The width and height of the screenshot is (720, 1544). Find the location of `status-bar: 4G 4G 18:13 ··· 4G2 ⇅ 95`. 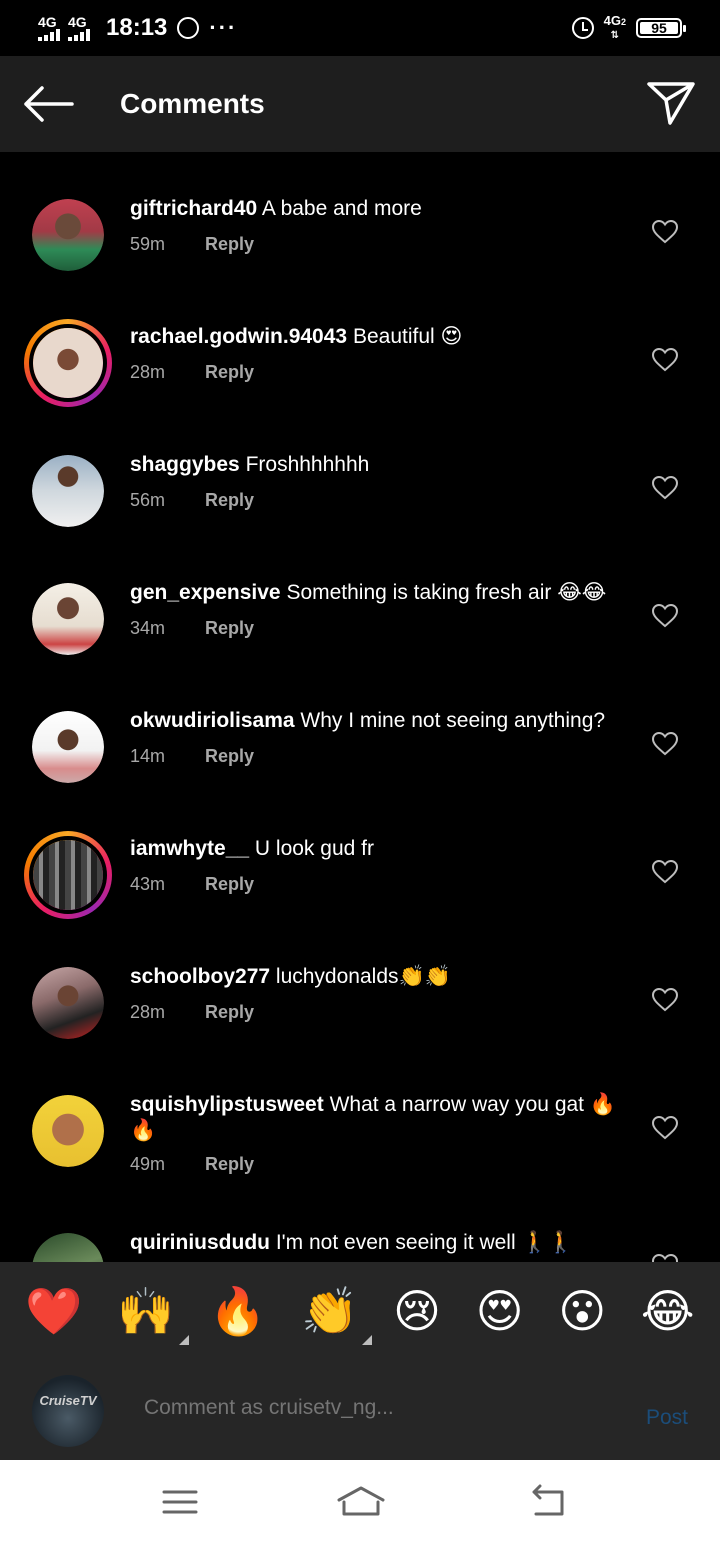

status-bar: 4G 4G 18:13 ··· 4G2 ⇅ 95 is located at coordinates (360, 28).